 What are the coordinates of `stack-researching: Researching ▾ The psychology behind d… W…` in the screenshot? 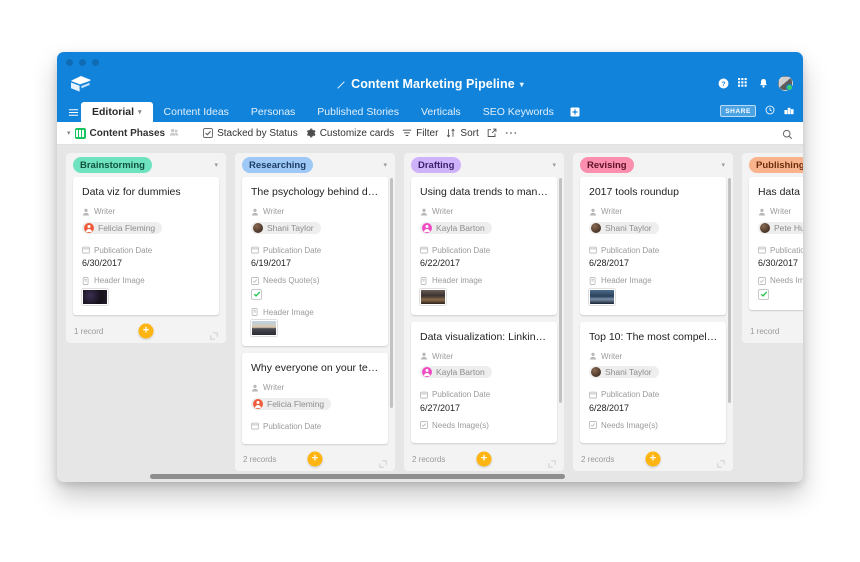 It's located at (315, 312).